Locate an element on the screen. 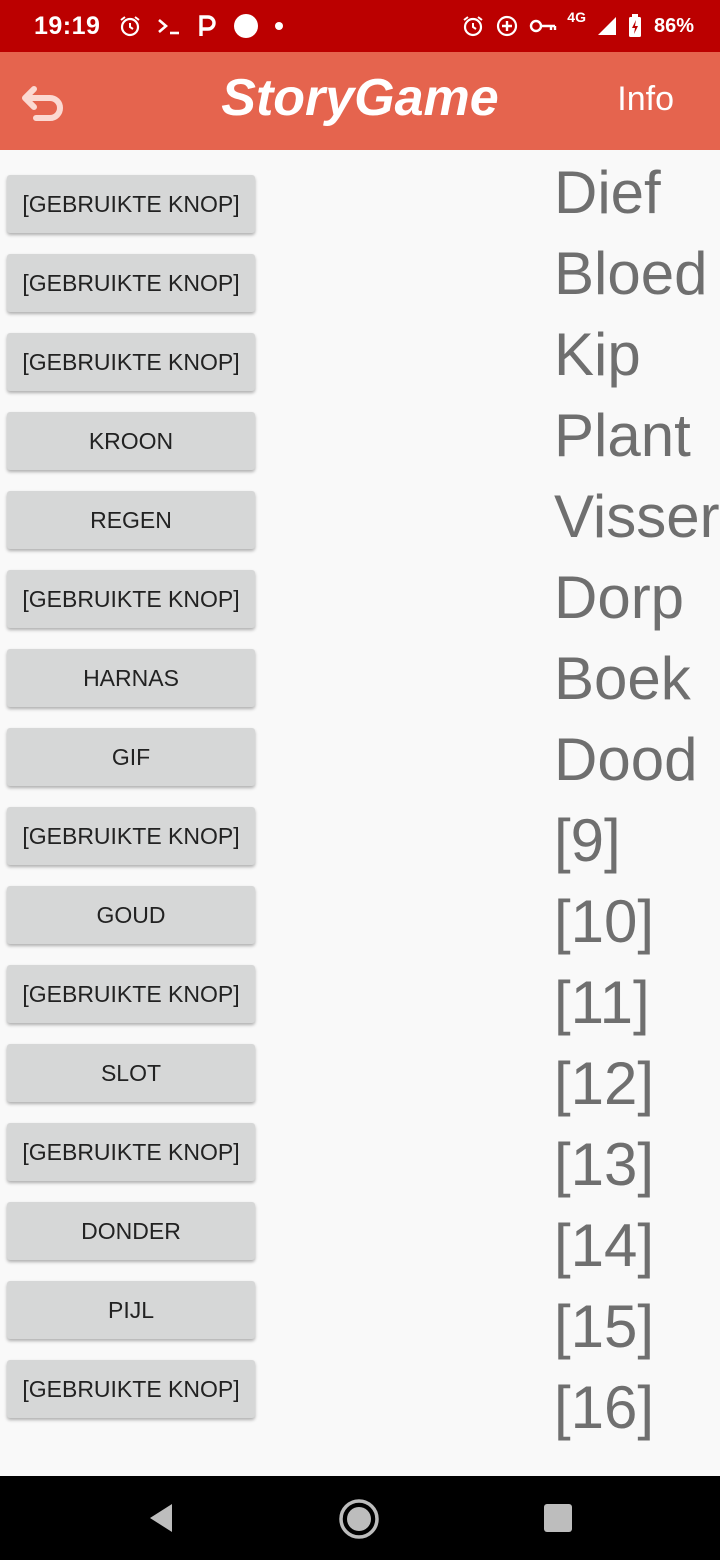 Image resolution: width=720 pixels, height=1560 pixels. system-icons: 4G 86% is located at coordinates (577, 24).